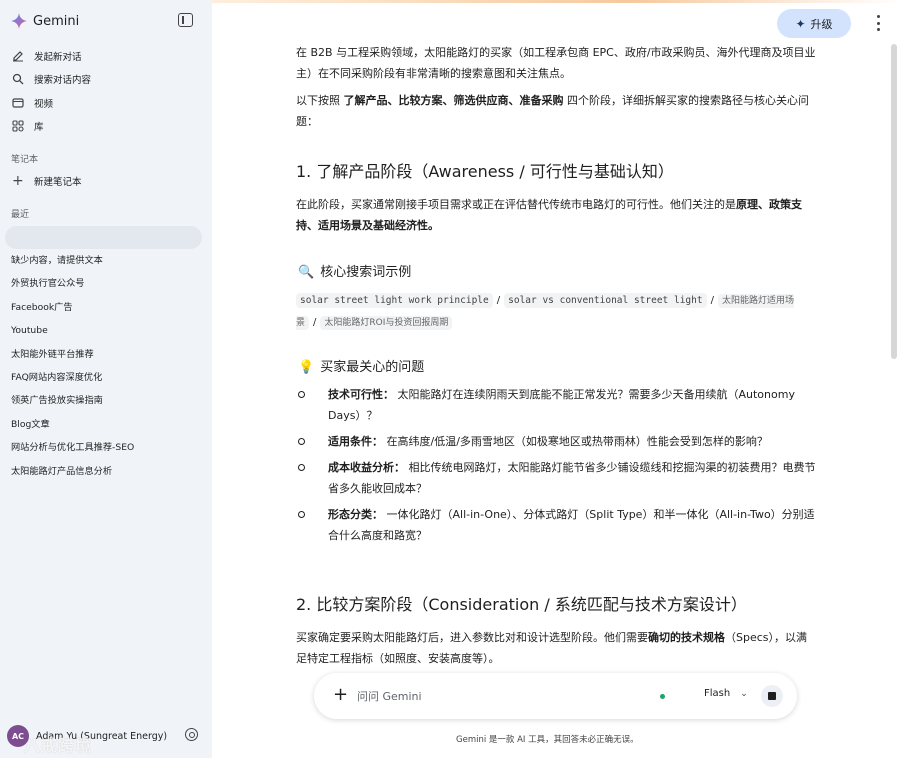 The image size is (900, 758). I want to click on brand-name: Gemini, so click(56, 21).